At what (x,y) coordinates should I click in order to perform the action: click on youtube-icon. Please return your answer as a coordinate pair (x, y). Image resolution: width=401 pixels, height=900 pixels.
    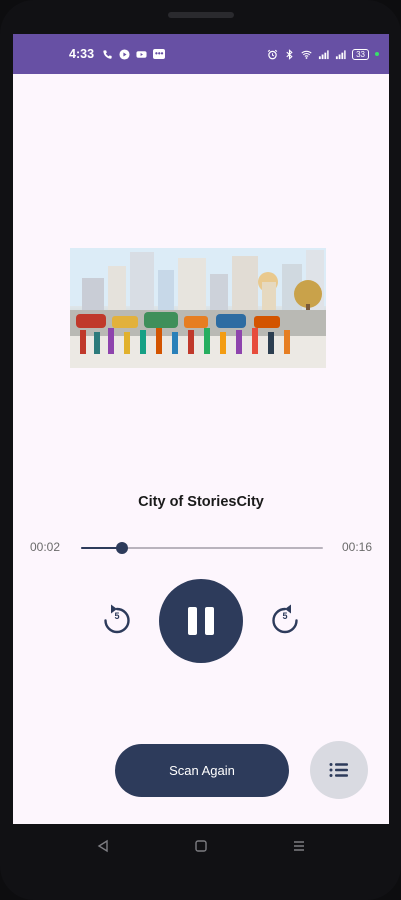
    Looking at the image, I should click on (141, 54).